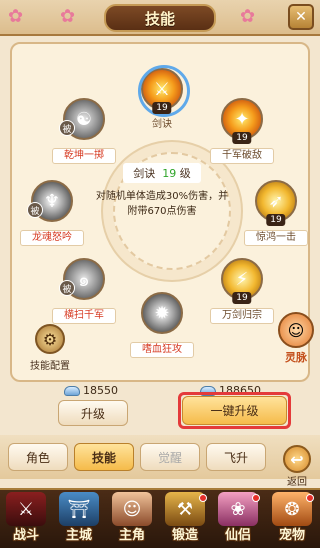  I want to click on back-button: ↩ 返回, so click(297, 466).